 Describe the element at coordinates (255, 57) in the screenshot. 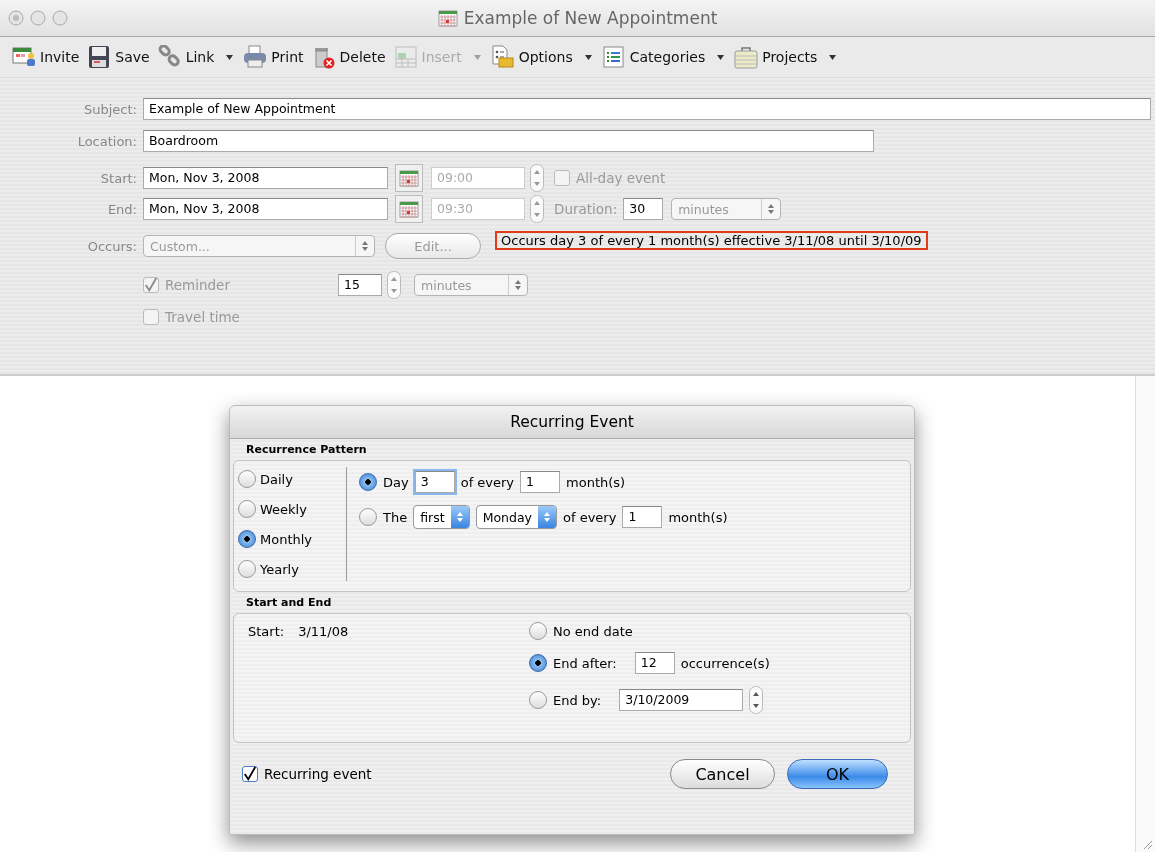

I see `printer-icon` at that location.